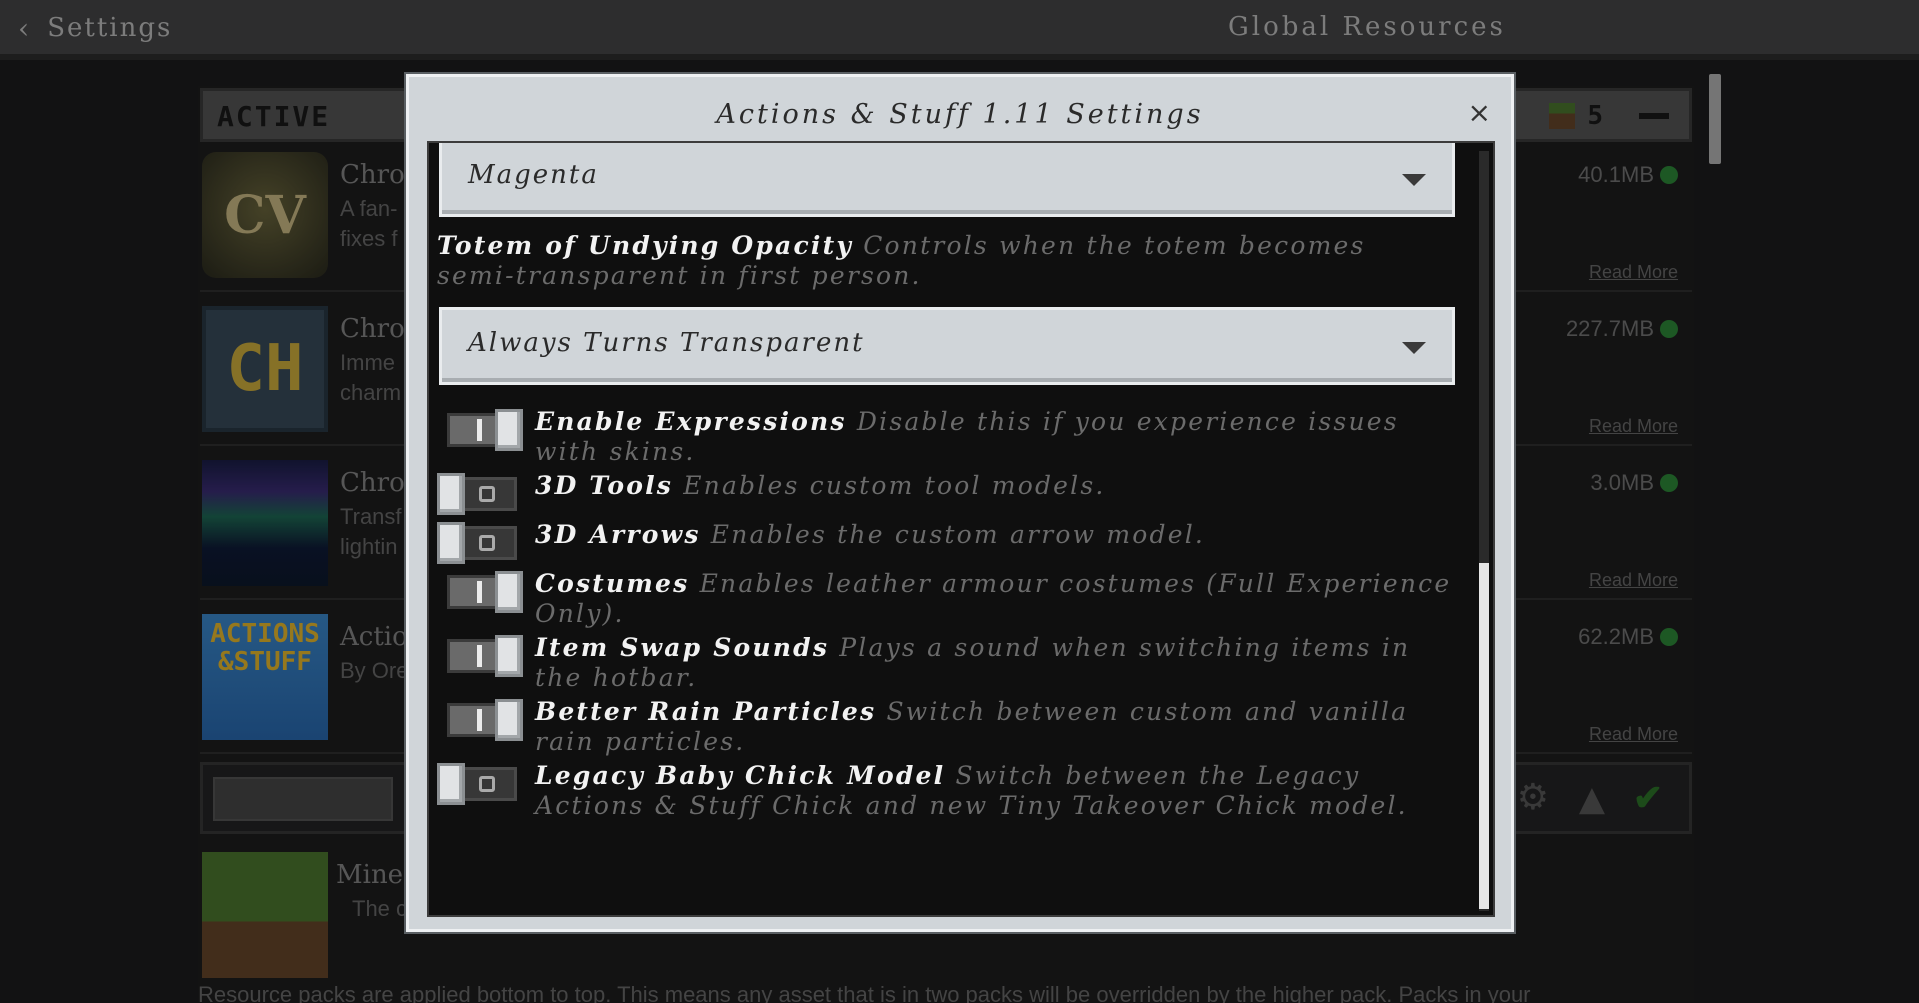  What do you see at coordinates (958, 534) in the screenshot?
I see `setting-description: Enables the custom arrow model.` at bounding box center [958, 534].